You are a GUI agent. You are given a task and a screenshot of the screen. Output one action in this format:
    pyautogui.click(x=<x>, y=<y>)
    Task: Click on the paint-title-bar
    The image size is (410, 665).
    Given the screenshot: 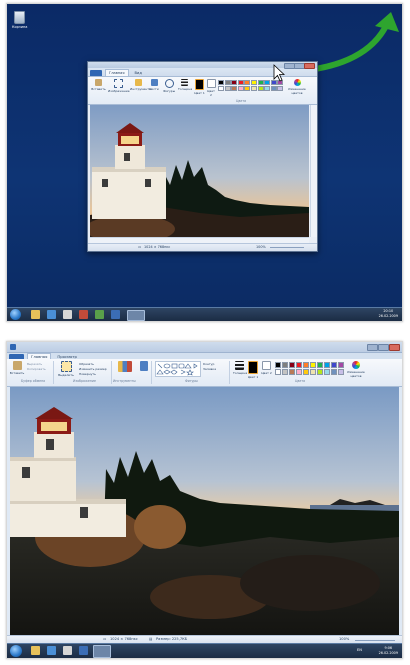 What is the action you would take?
    pyautogui.click(x=204, y=347)
    